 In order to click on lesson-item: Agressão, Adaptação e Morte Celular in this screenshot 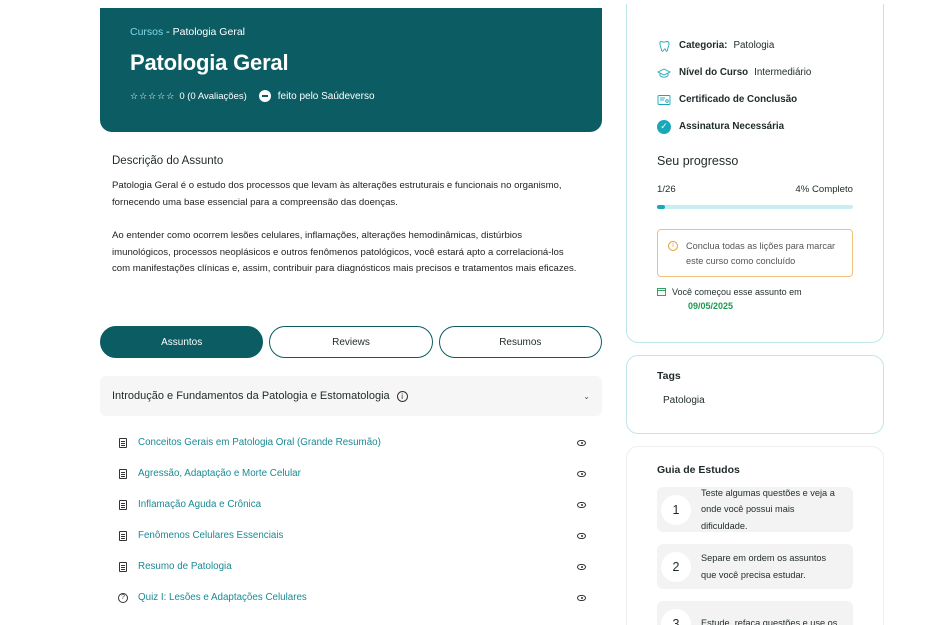, I will do `click(352, 473)`.